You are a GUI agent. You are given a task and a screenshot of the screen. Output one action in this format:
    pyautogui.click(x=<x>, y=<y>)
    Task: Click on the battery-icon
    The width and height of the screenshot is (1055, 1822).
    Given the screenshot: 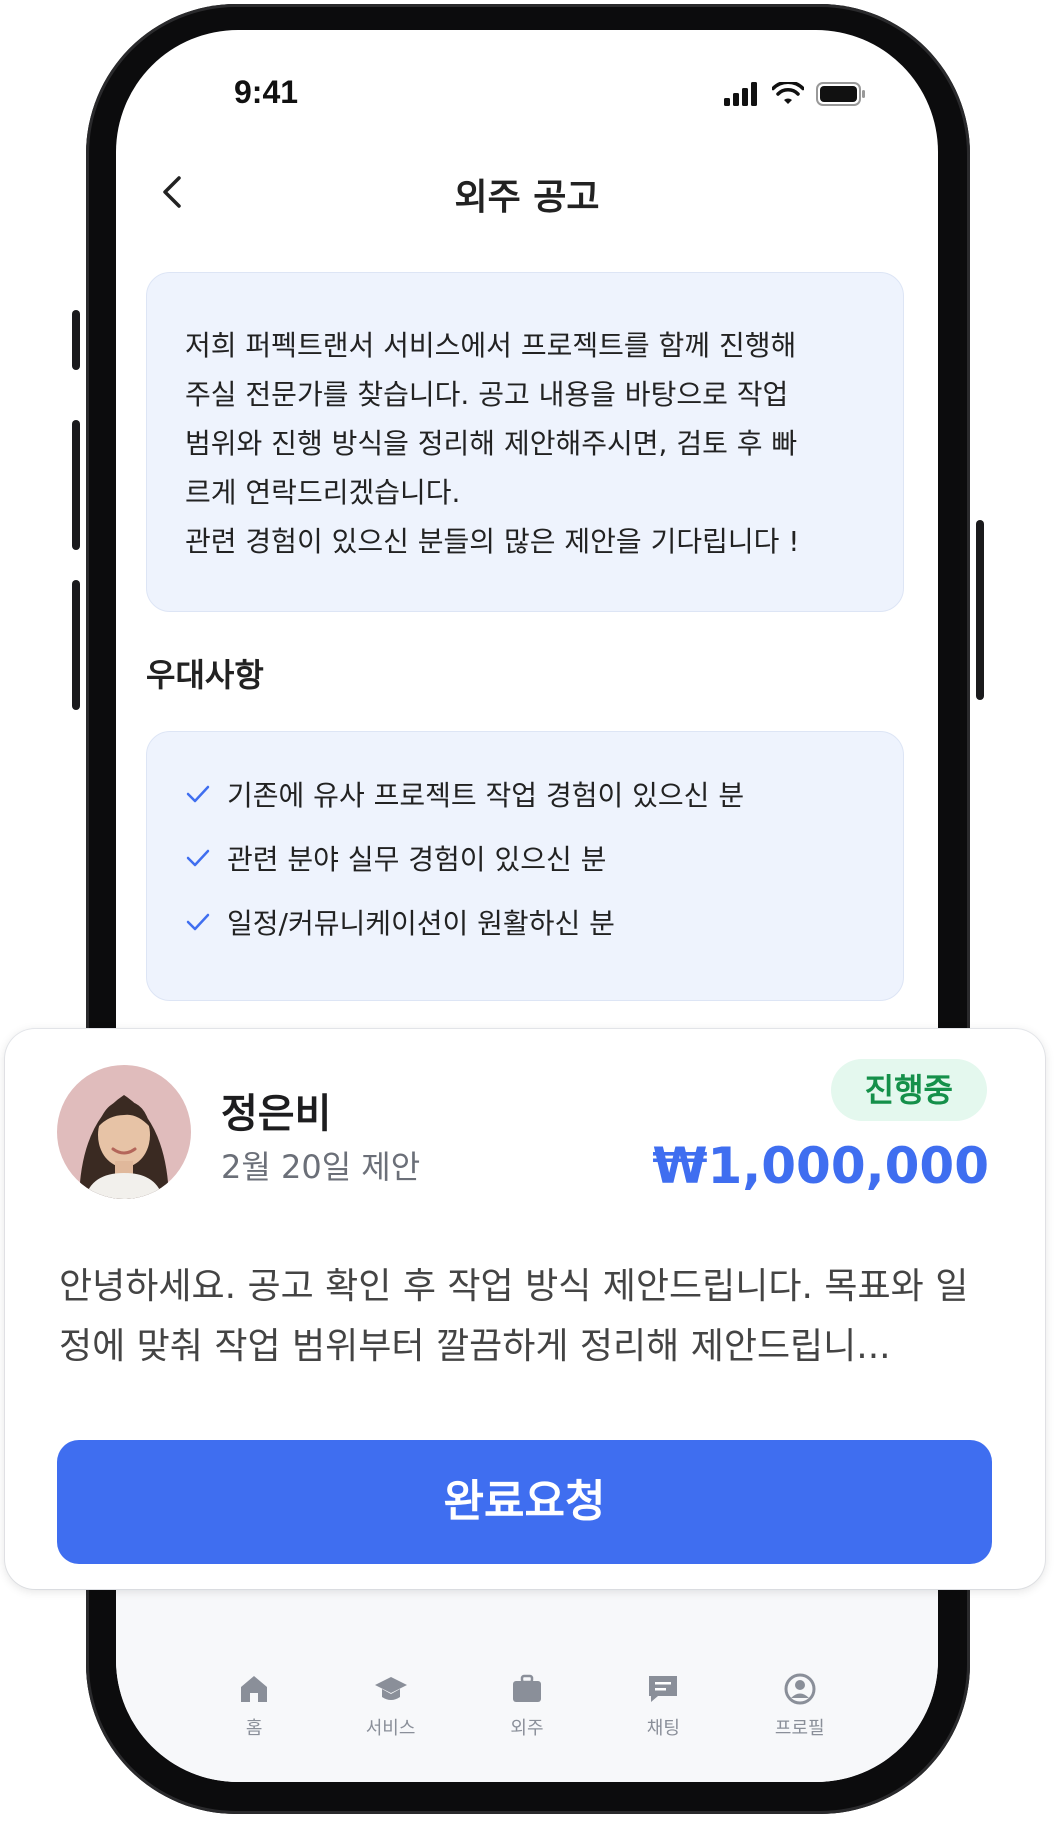 What is the action you would take?
    pyautogui.click(x=840, y=94)
    